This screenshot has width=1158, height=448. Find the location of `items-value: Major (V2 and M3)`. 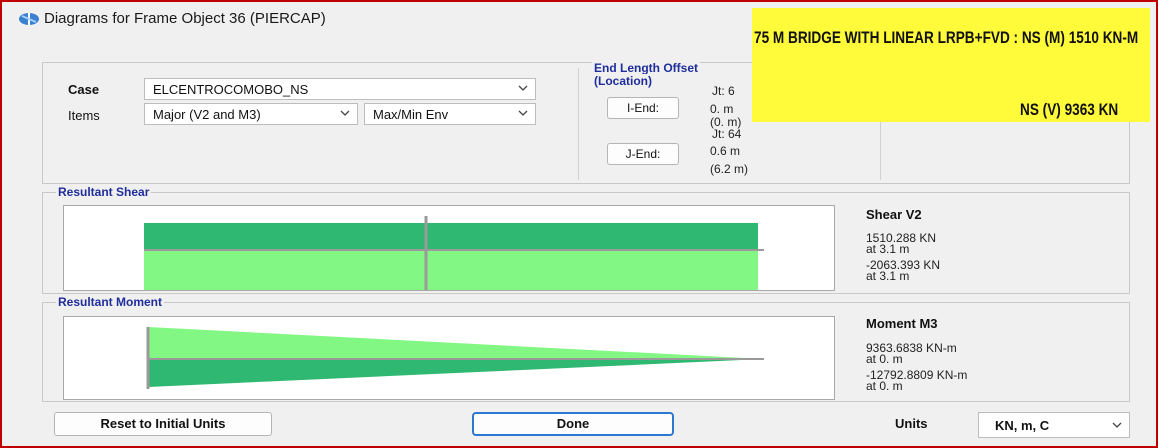

items-value: Major (V2 and M3) is located at coordinates (207, 114).